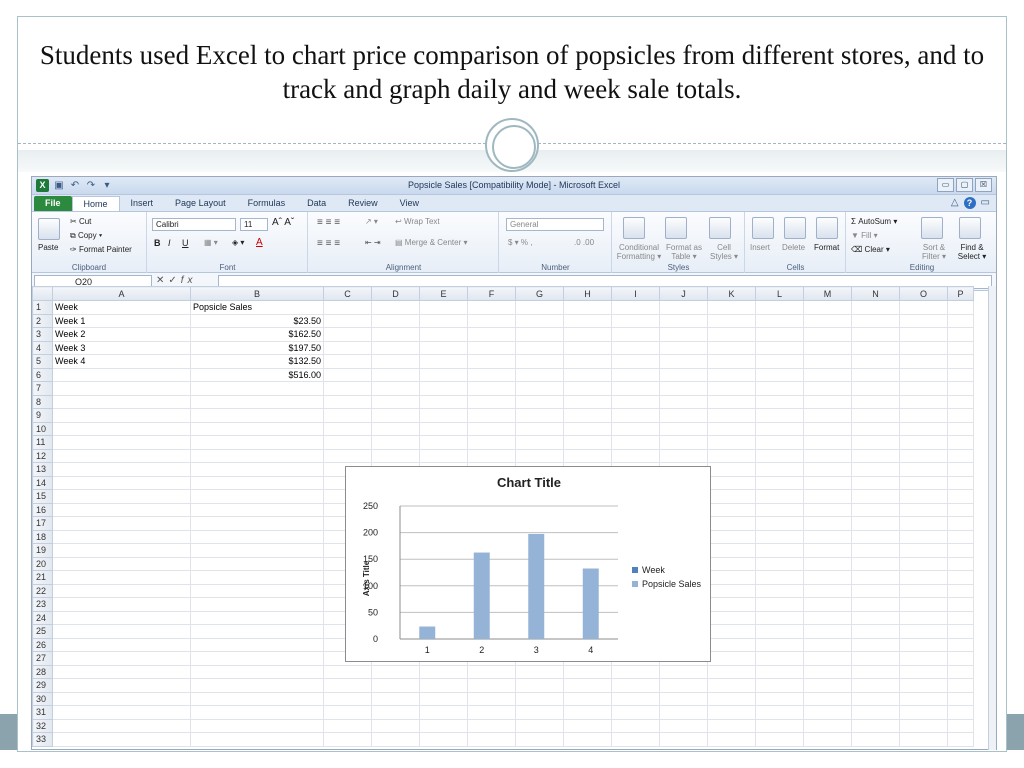 The height and width of the screenshot is (768, 1024). Describe the element at coordinates (42, 293) in the screenshot. I see `select-all-corner` at that location.